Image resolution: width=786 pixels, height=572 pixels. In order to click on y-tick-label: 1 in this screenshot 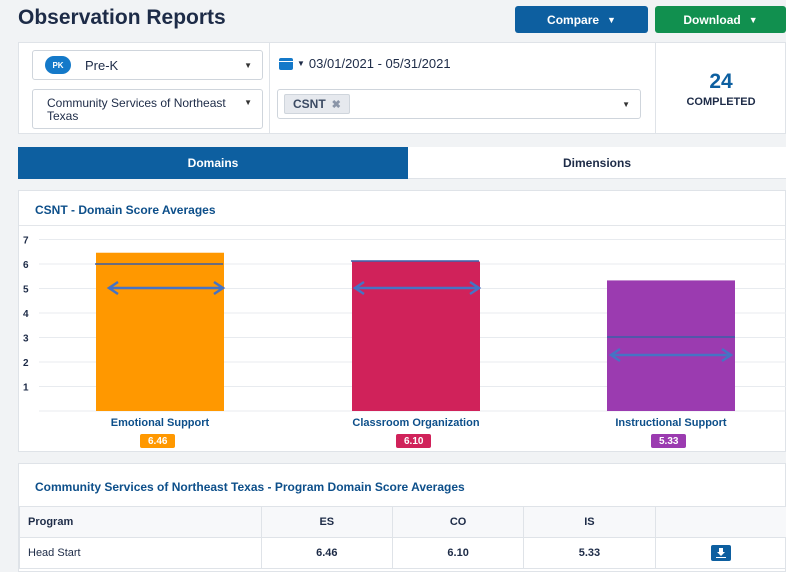, I will do `click(26, 388)`.